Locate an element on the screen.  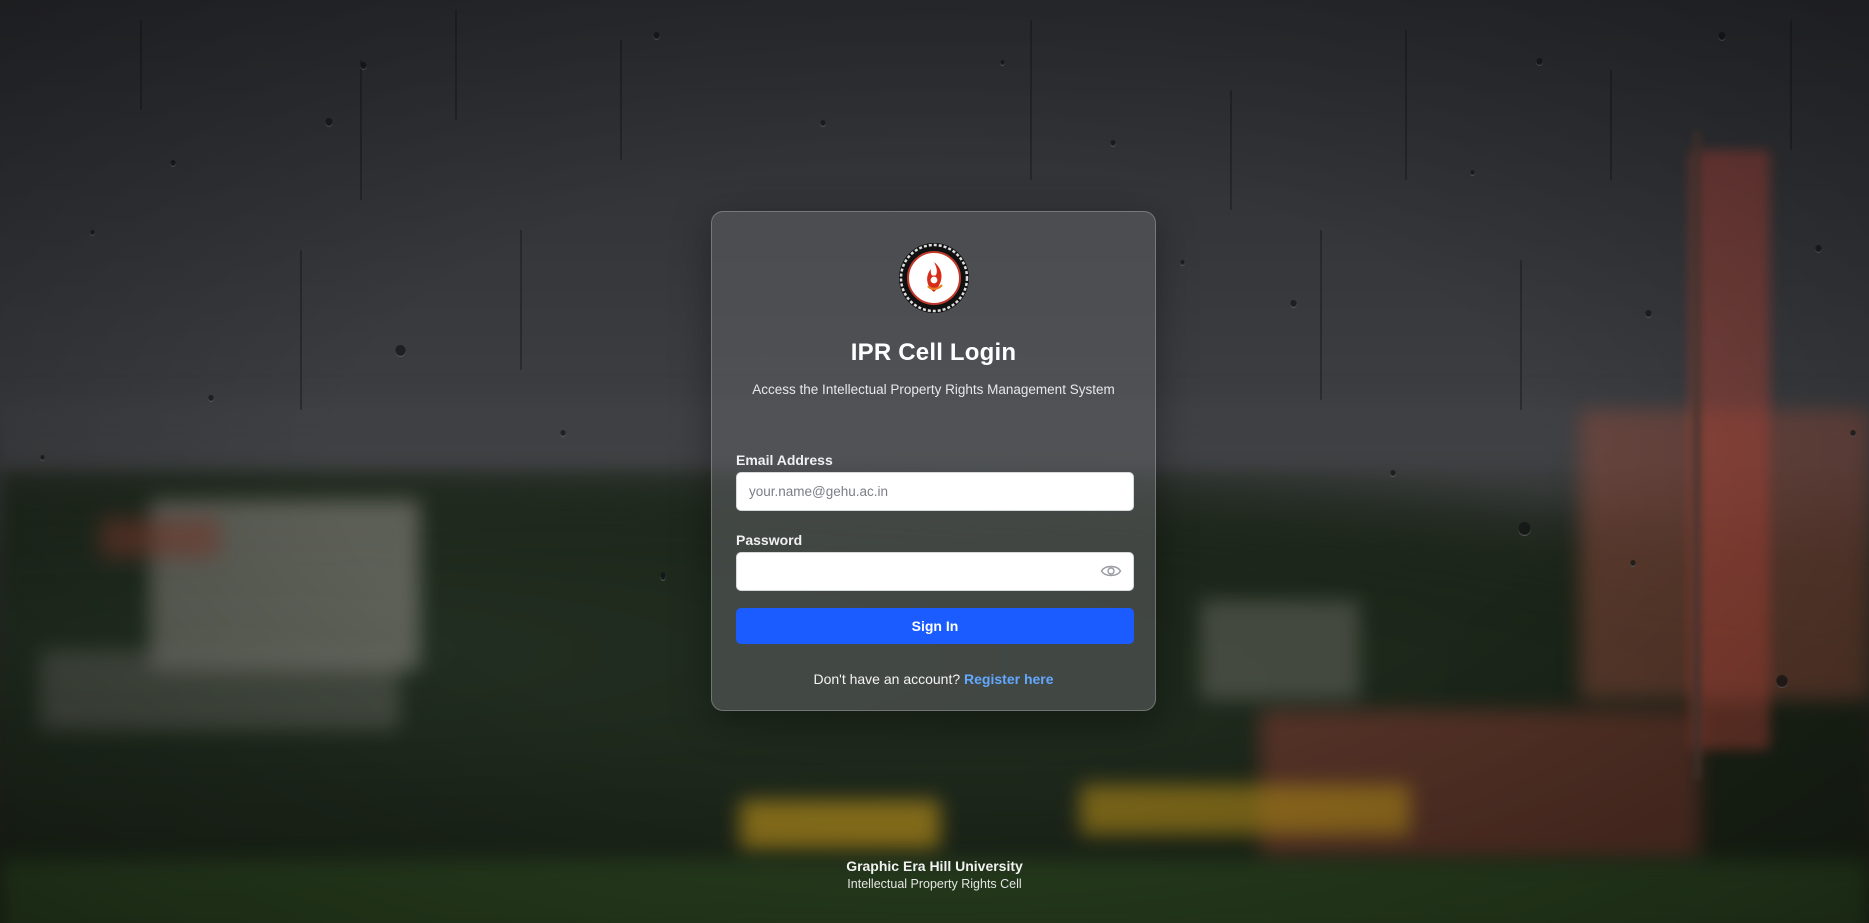
register-link: Register here is located at coordinates (1008, 679).